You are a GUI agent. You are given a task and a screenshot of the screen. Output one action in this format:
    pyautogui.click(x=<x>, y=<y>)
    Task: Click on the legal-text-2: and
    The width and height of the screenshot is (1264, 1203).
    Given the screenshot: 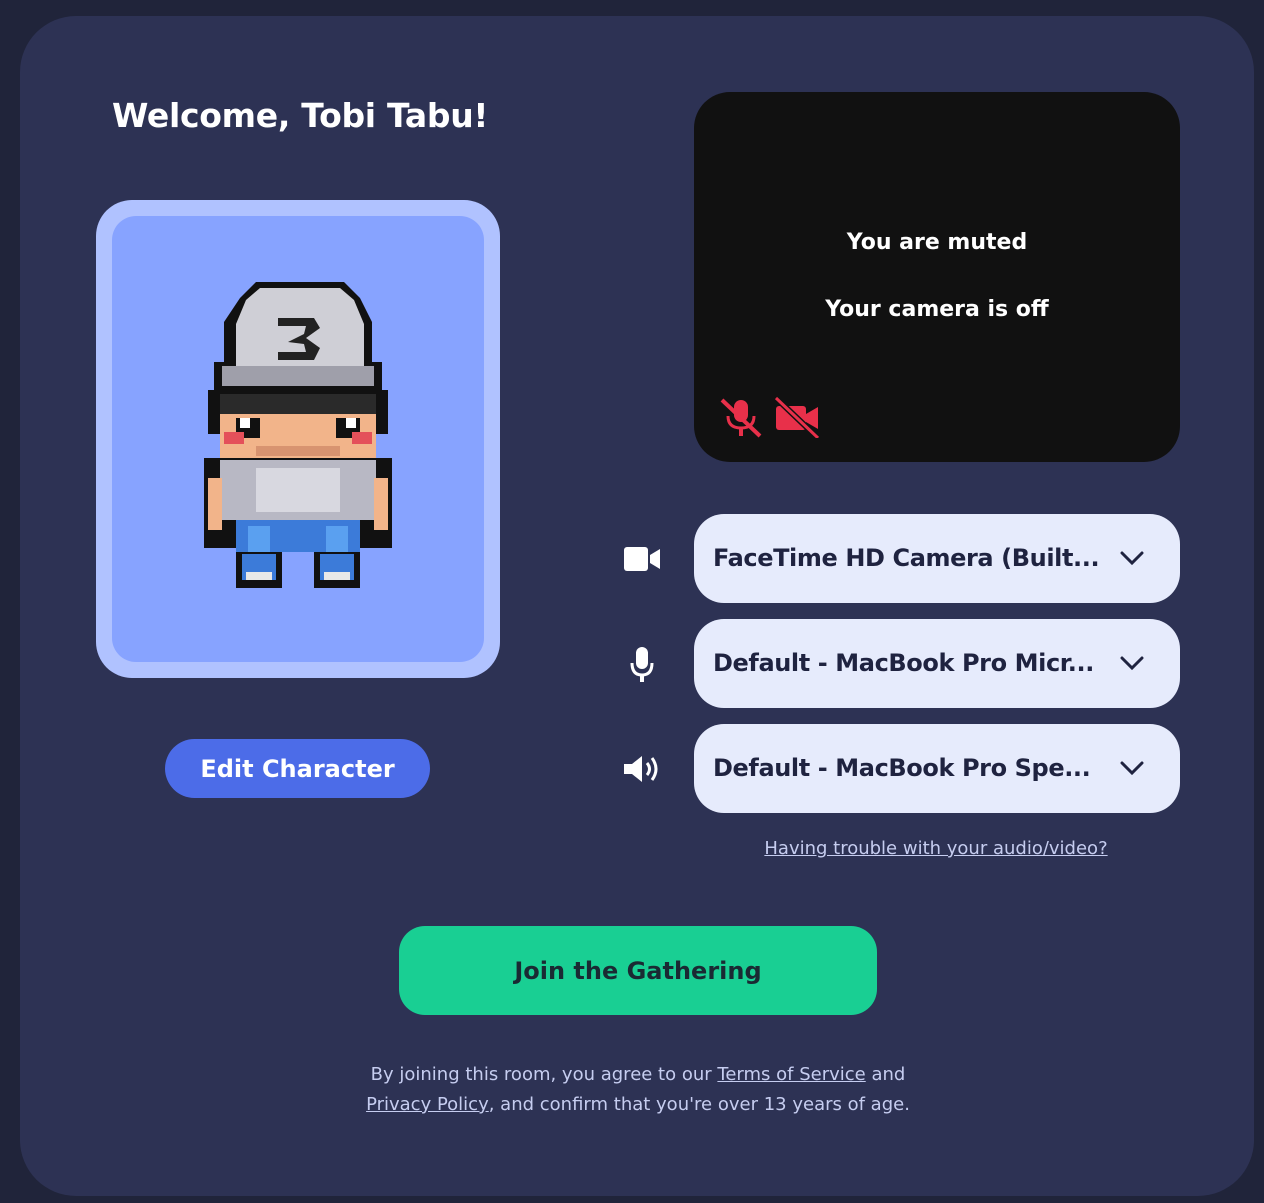 What is the action you would take?
    pyautogui.click(x=885, y=1074)
    